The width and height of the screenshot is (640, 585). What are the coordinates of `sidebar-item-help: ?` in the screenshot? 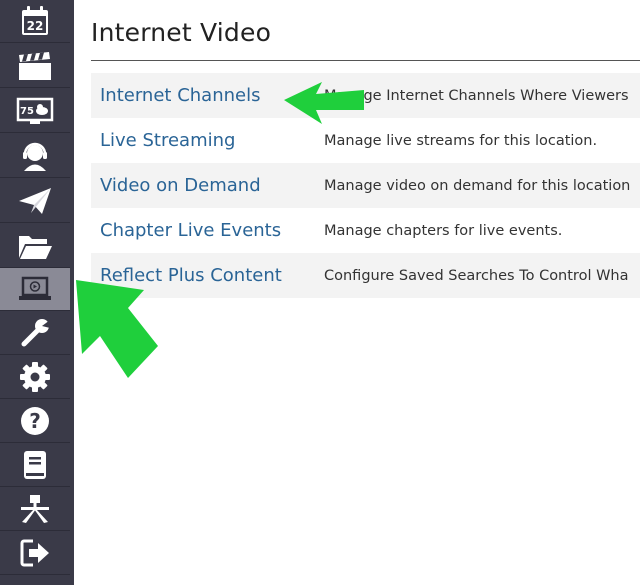 It's located at (35, 421).